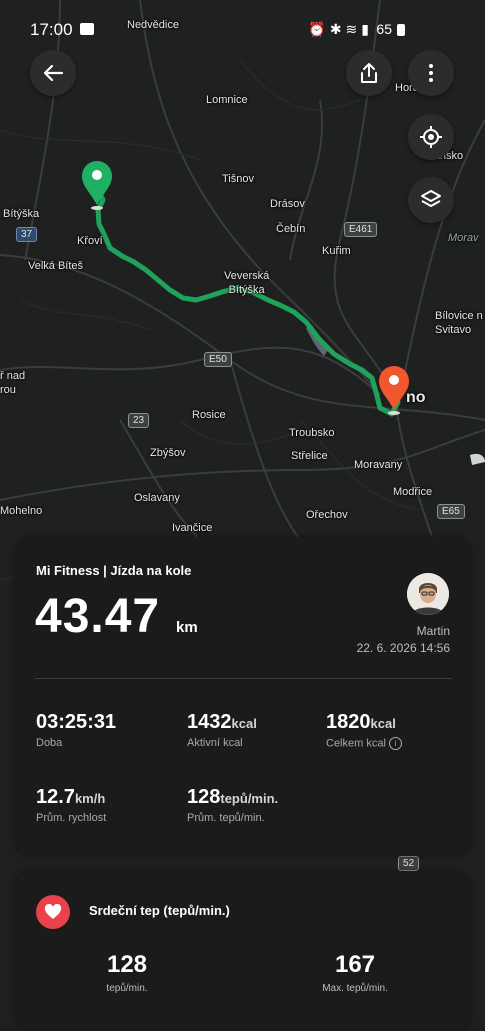  What do you see at coordinates (27, 234) in the screenshot?
I see `road-shield: 37` at bounding box center [27, 234].